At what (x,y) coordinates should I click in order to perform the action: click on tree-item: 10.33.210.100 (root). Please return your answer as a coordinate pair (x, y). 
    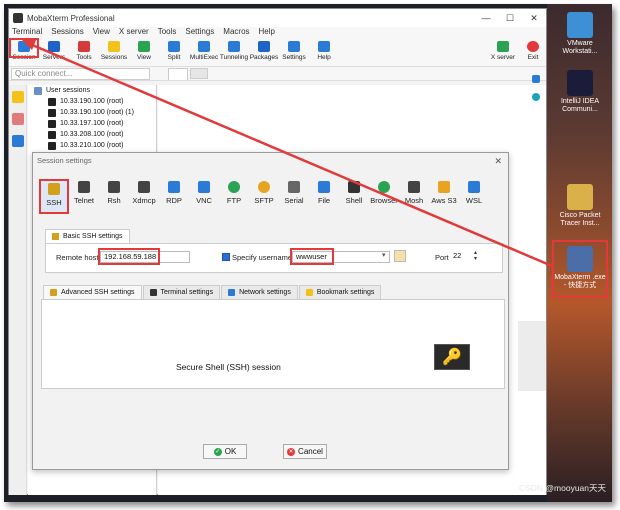
    Looking at the image, I should click on (92, 145).